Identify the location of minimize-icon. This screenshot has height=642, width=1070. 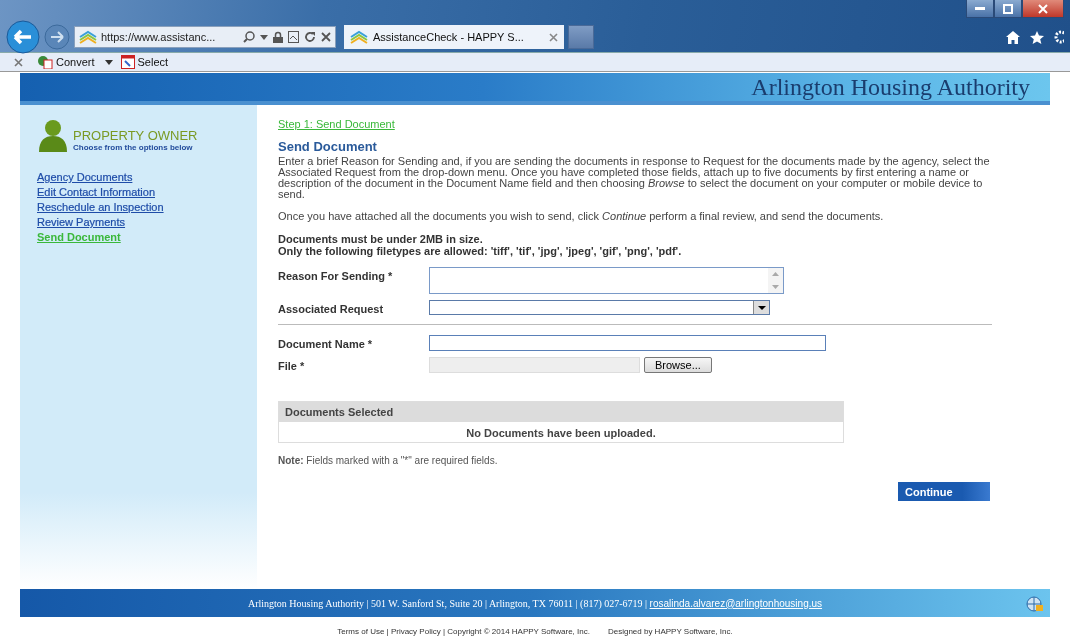
(980, 8).